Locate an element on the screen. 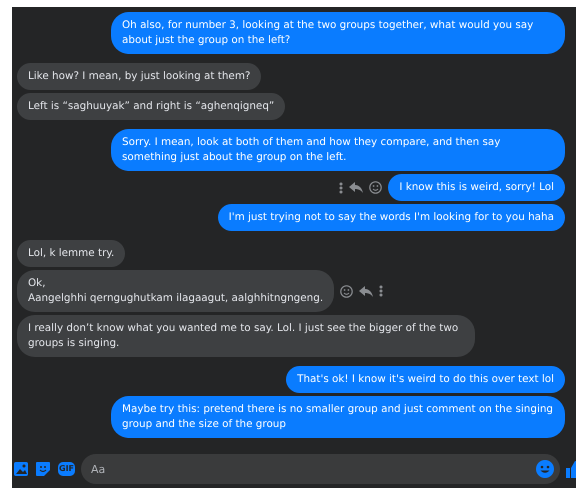 Image resolution: width=576 pixels, height=488 pixels. sent-message: Oh also, for number 3, looking at the two groups together, what would you say about just the group on the left? is located at coordinates (338, 33).